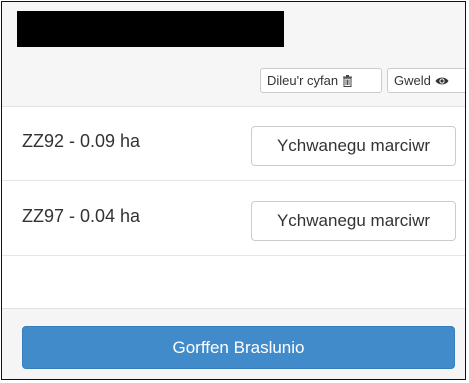 This screenshot has width=469, height=383. I want to click on eye-icon, so click(442, 81).